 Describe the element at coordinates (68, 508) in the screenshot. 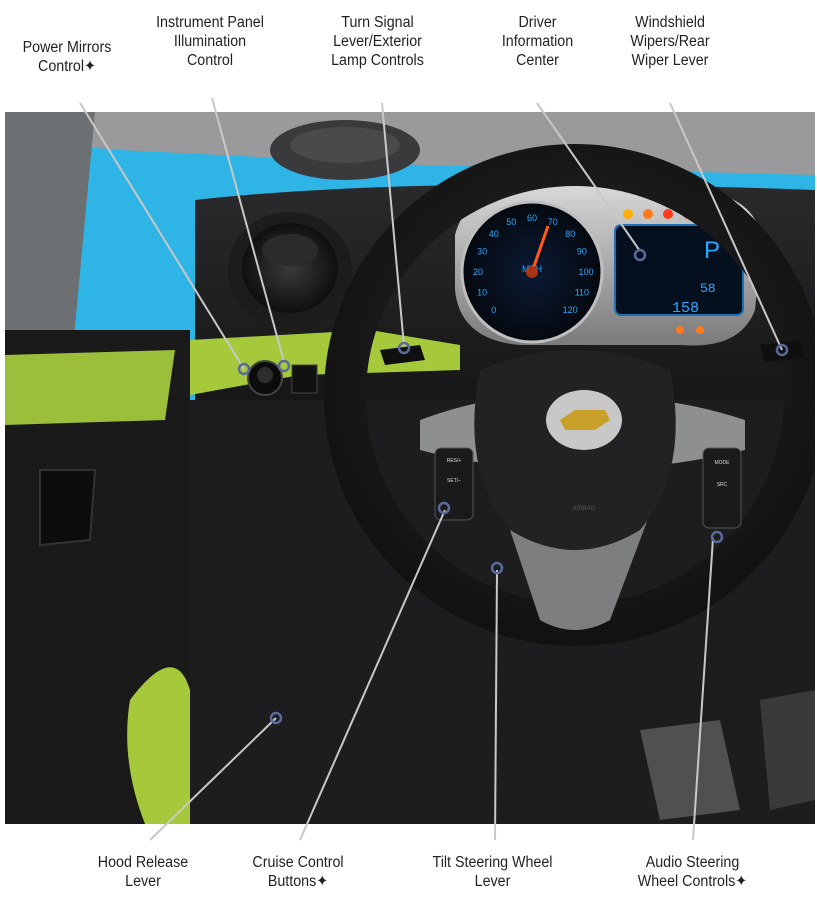

I see `door-handle` at that location.